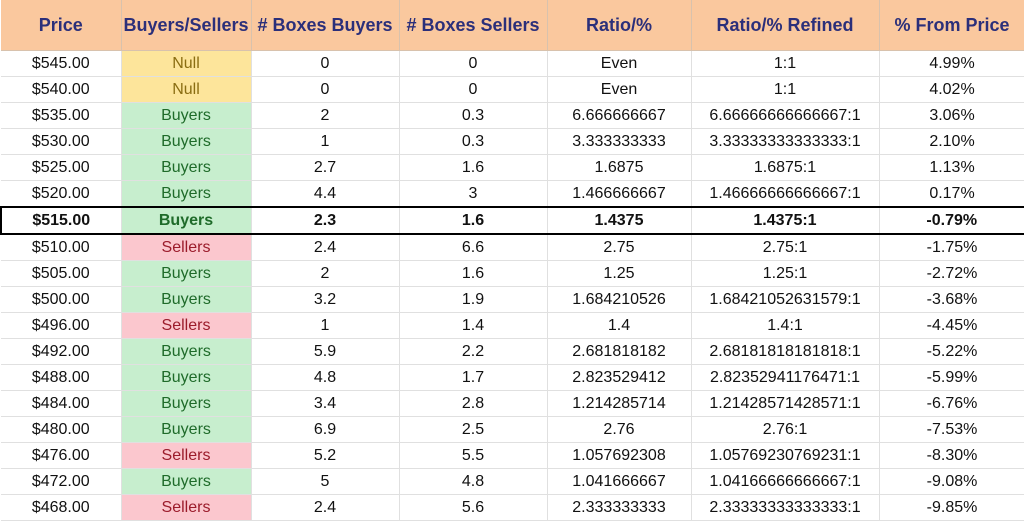 Image resolution: width=1024 pixels, height=521 pixels. I want to click on ratio-refined-cell: 1.21428571428571:1, so click(785, 403).